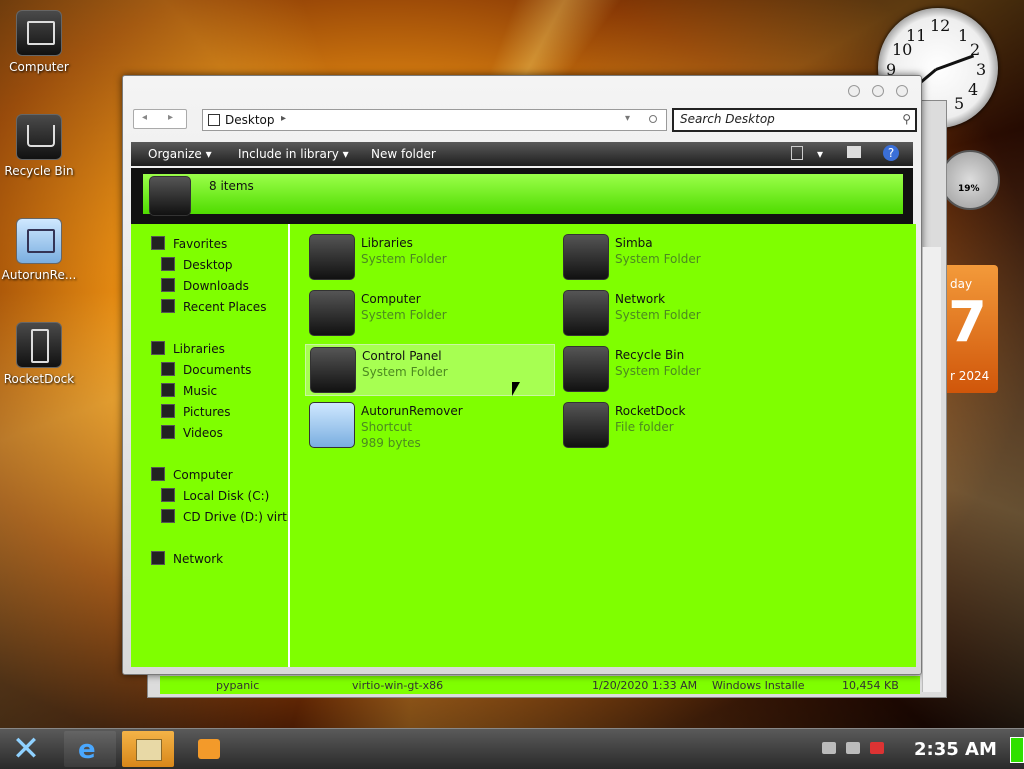 The width and height of the screenshot is (1024, 769). I want to click on show-desktop-button, so click(1017, 750).